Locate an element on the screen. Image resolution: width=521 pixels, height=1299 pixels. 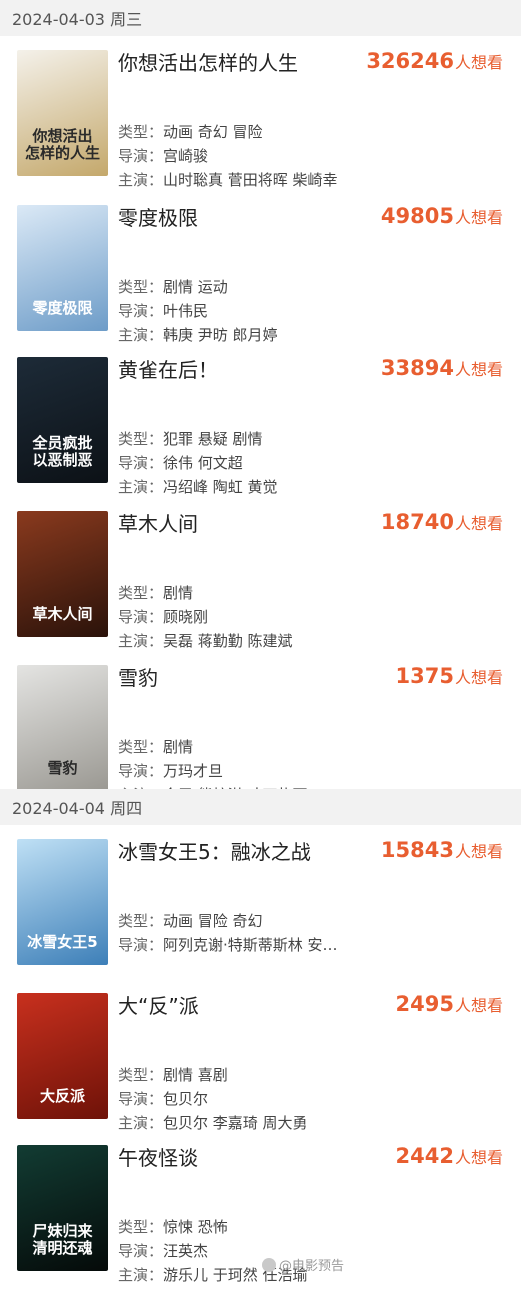
cast-row-value: 吴磊 蒋勤勤 陈建斌 is located at coordinates (228, 641).